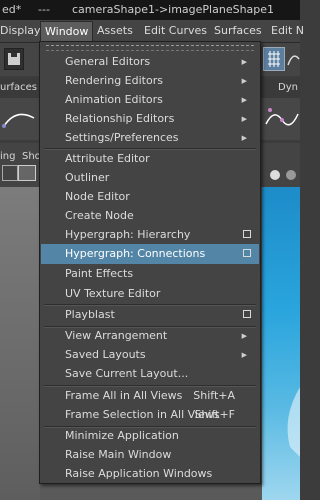 The width and height of the screenshot is (320, 500). What do you see at coordinates (150, 235) in the screenshot?
I see `menu-item-hypergraph-hierarchy: Hypergraph: Hierarchy` at bounding box center [150, 235].